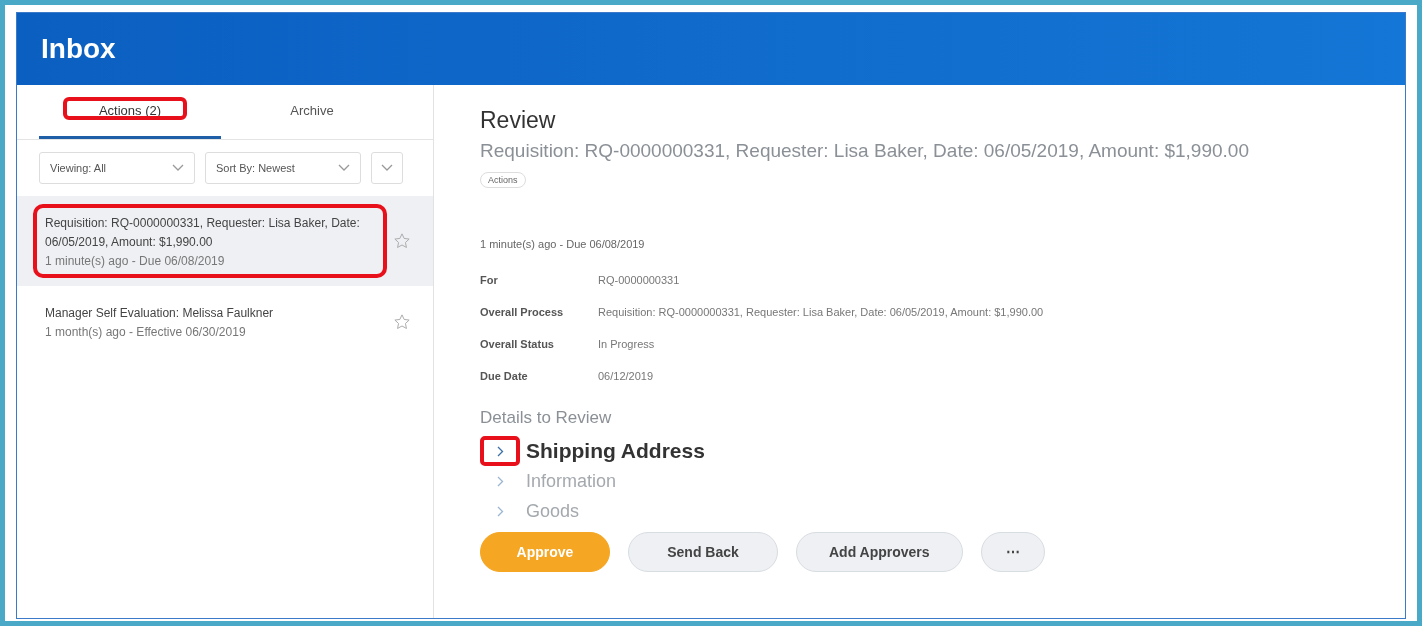  I want to click on item-meta: 1 month(s) ago - Effective 06/30/2019, so click(146, 332).